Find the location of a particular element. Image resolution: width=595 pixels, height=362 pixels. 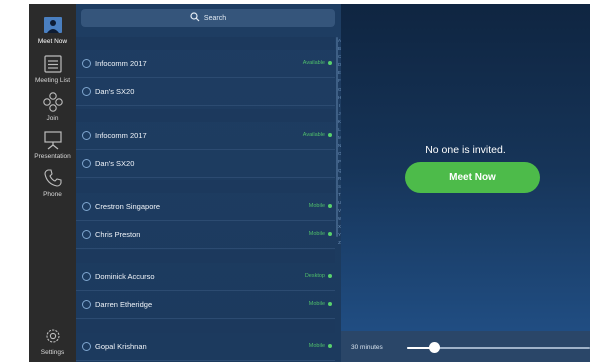

contact-row: Crestron Singapore Mobile is located at coordinates (205, 207).